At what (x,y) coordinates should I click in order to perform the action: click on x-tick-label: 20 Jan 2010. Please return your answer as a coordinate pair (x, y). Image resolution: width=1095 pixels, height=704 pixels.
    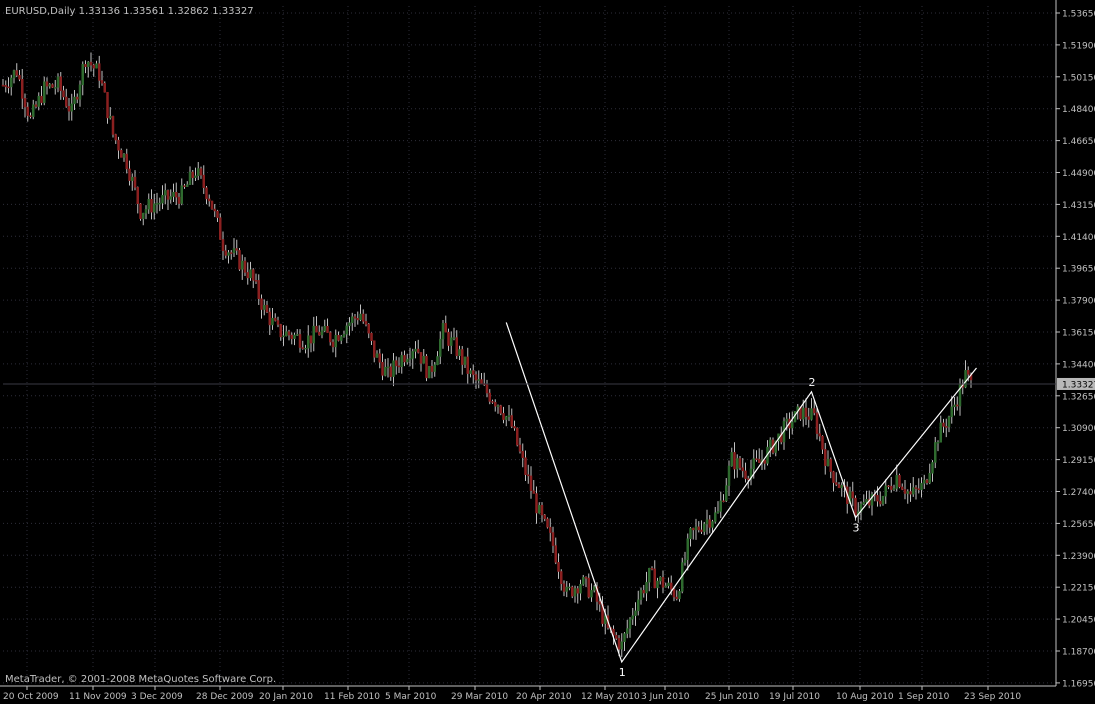
    Looking at the image, I should click on (286, 697).